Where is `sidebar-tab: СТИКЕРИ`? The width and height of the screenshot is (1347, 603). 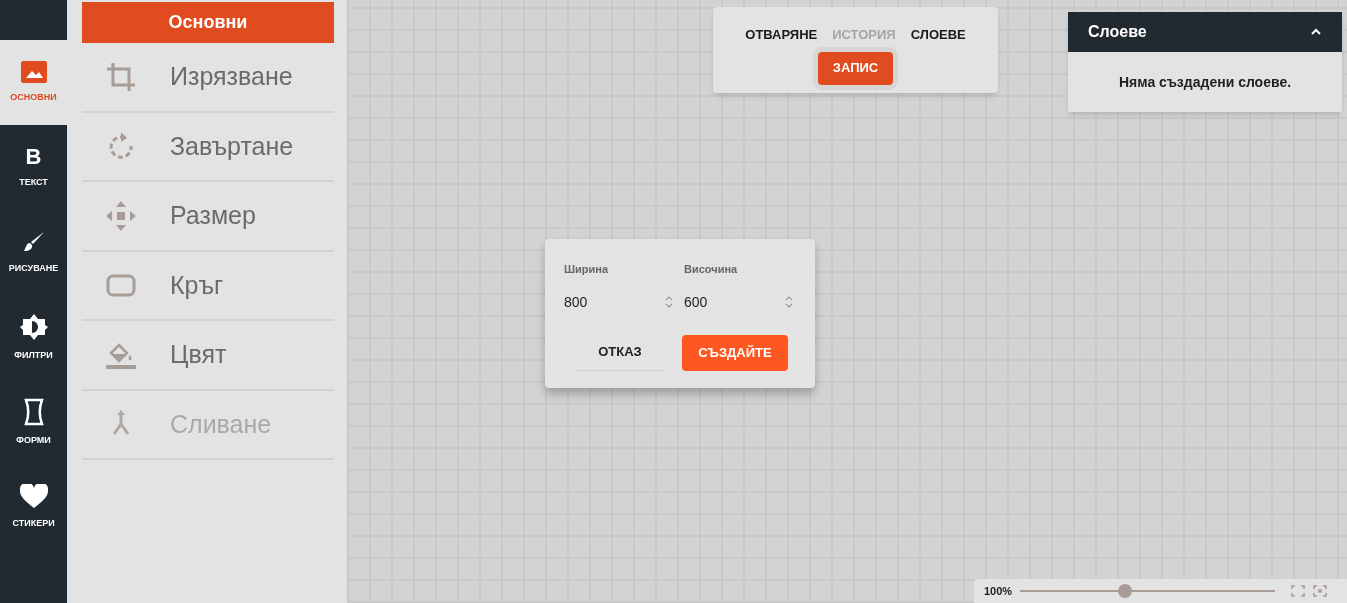 sidebar-tab: СТИКЕРИ is located at coordinates (33, 507).